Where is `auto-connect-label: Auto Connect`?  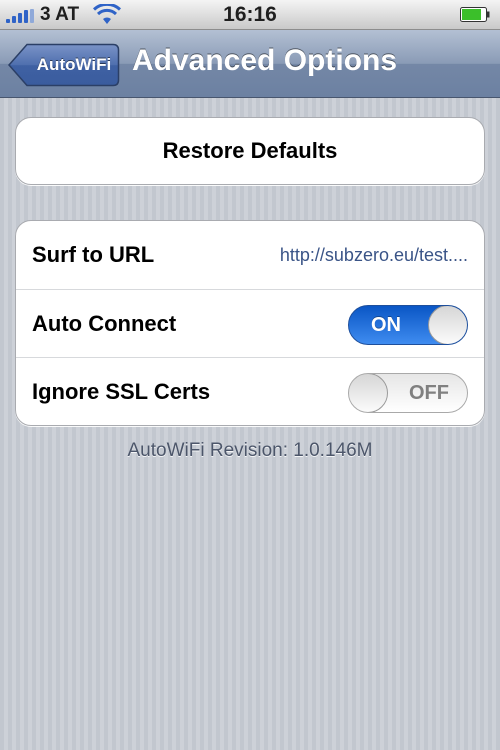
auto-connect-label: Auto Connect is located at coordinates (104, 323).